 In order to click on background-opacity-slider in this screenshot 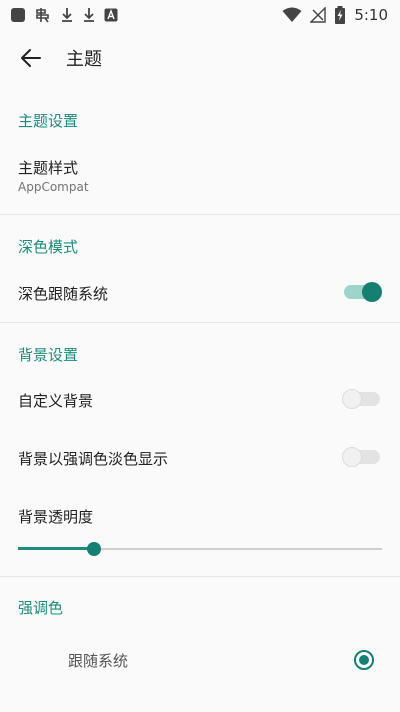, I will do `click(200, 549)`.